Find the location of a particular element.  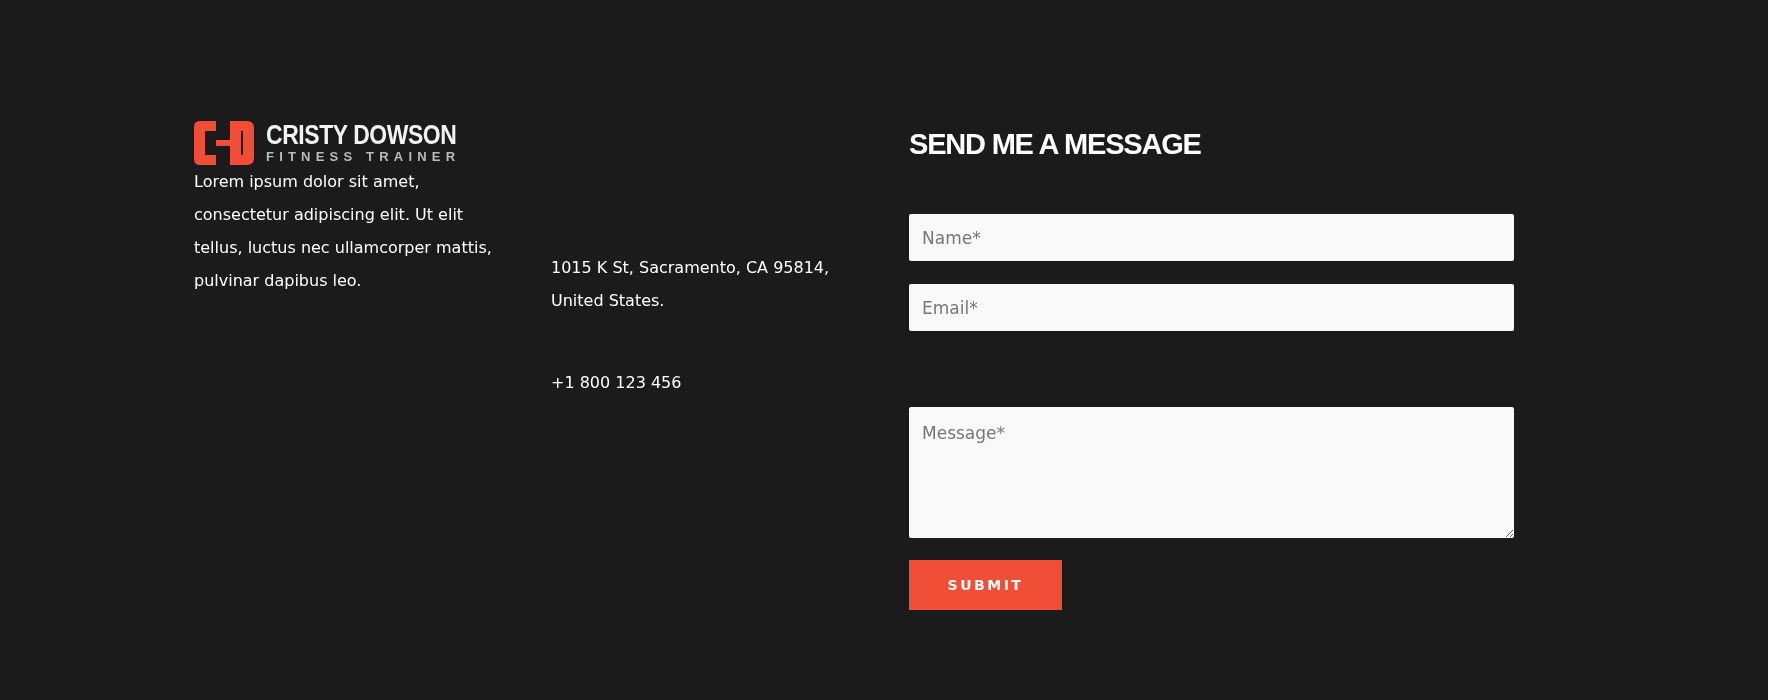

address-text: 1015 K St, Sacramento, CA 95814, United States. is located at coordinates (691, 284).